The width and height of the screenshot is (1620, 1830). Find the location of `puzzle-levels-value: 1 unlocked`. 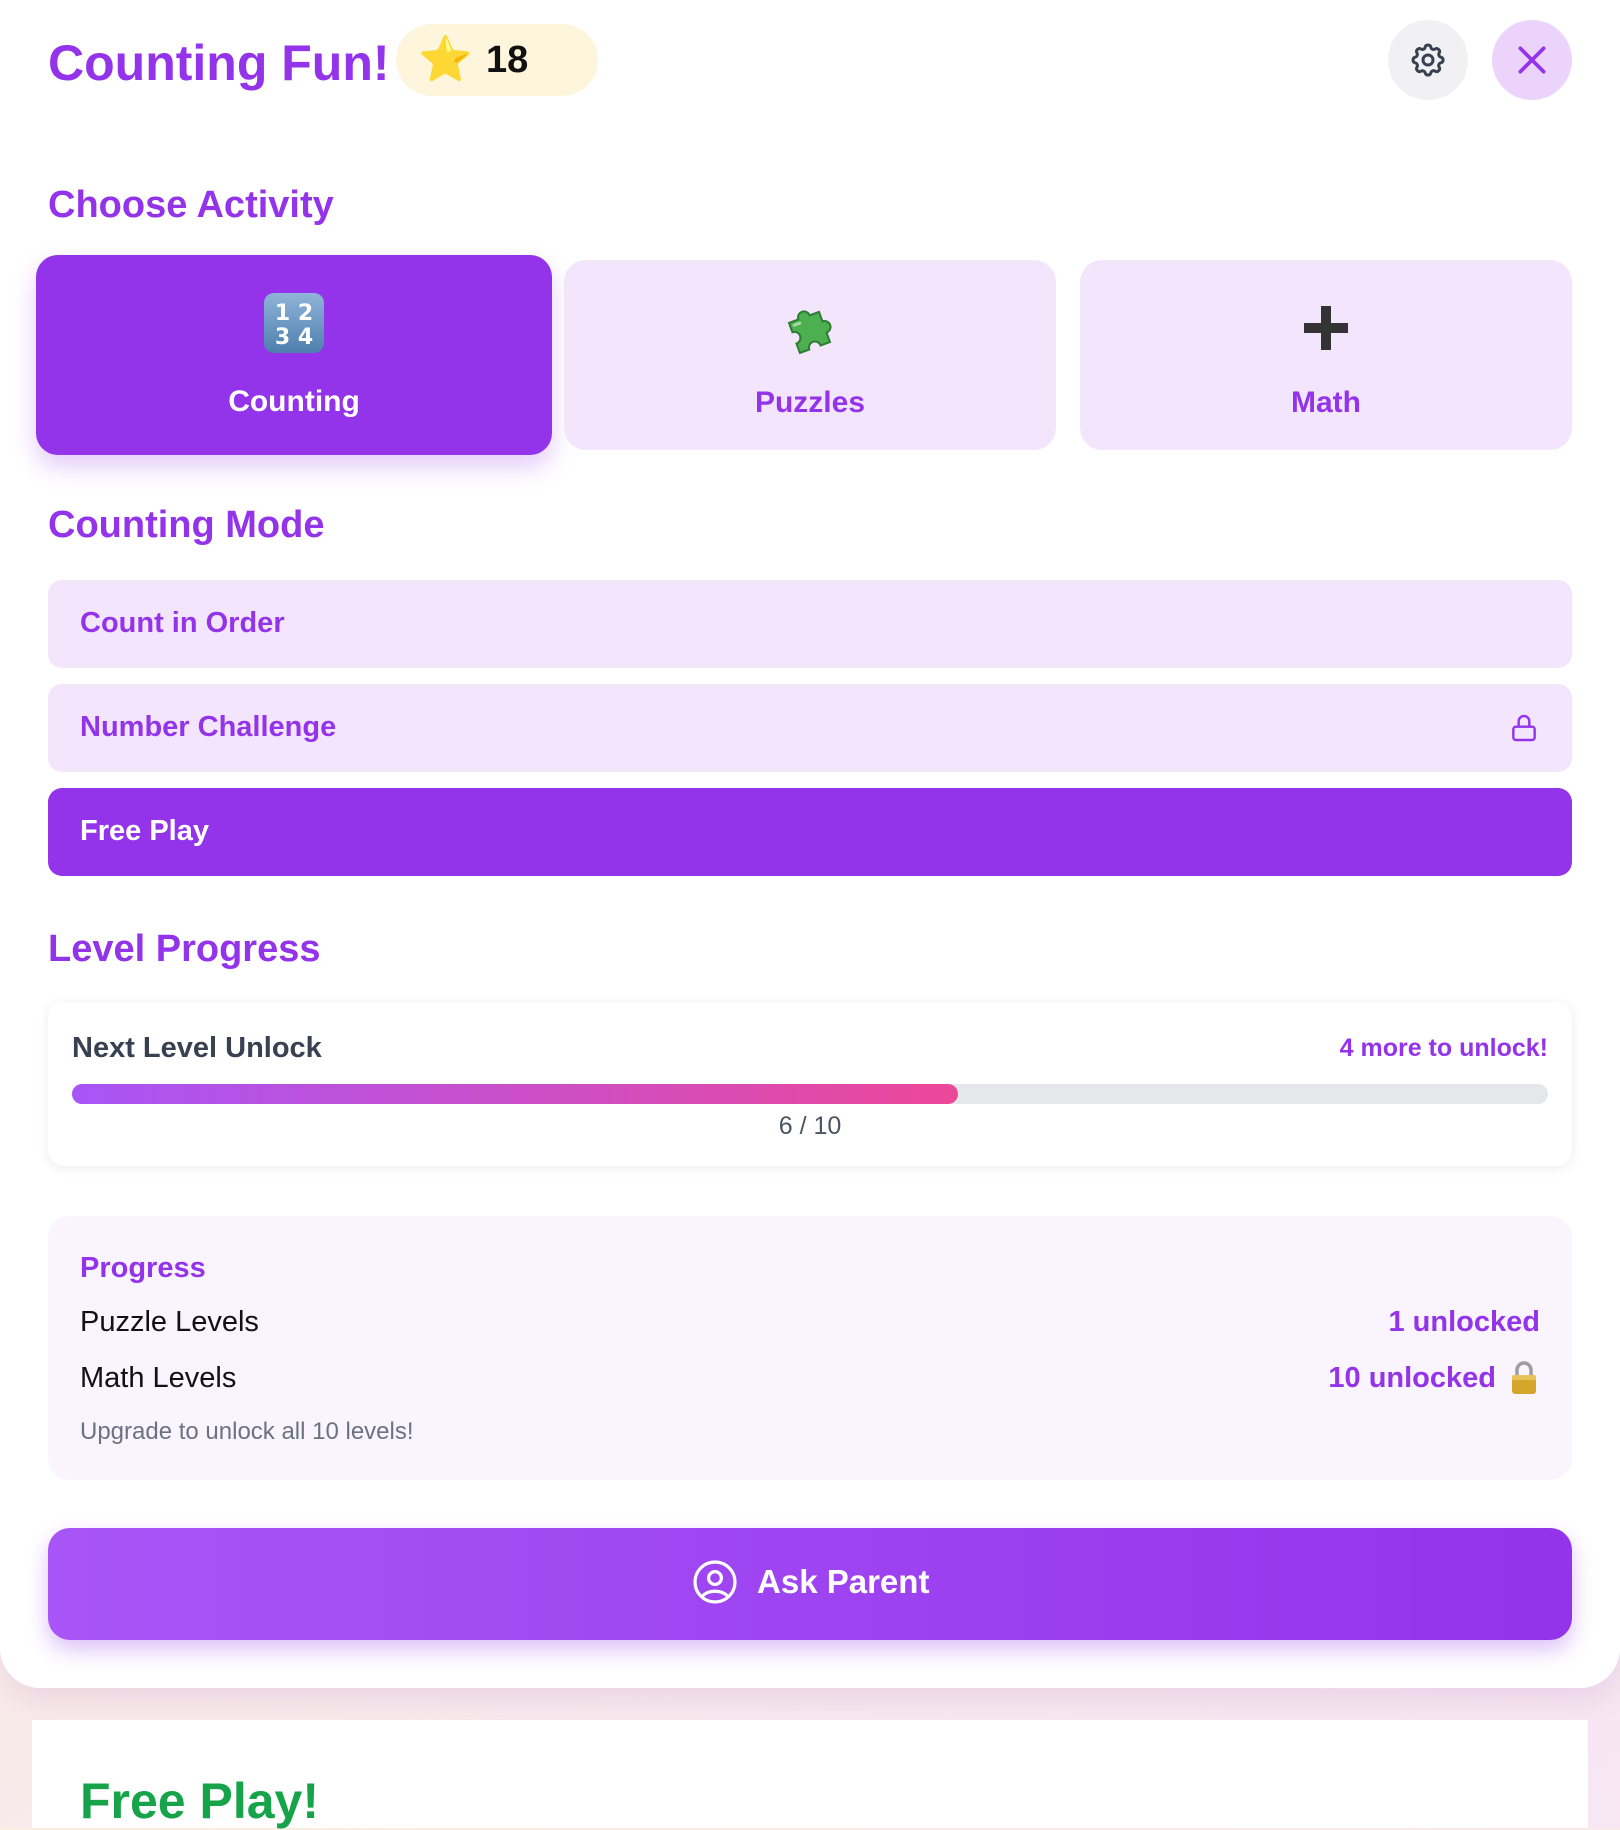

puzzle-levels-value: 1 unlocked is located at coordinates (1464, 1322).